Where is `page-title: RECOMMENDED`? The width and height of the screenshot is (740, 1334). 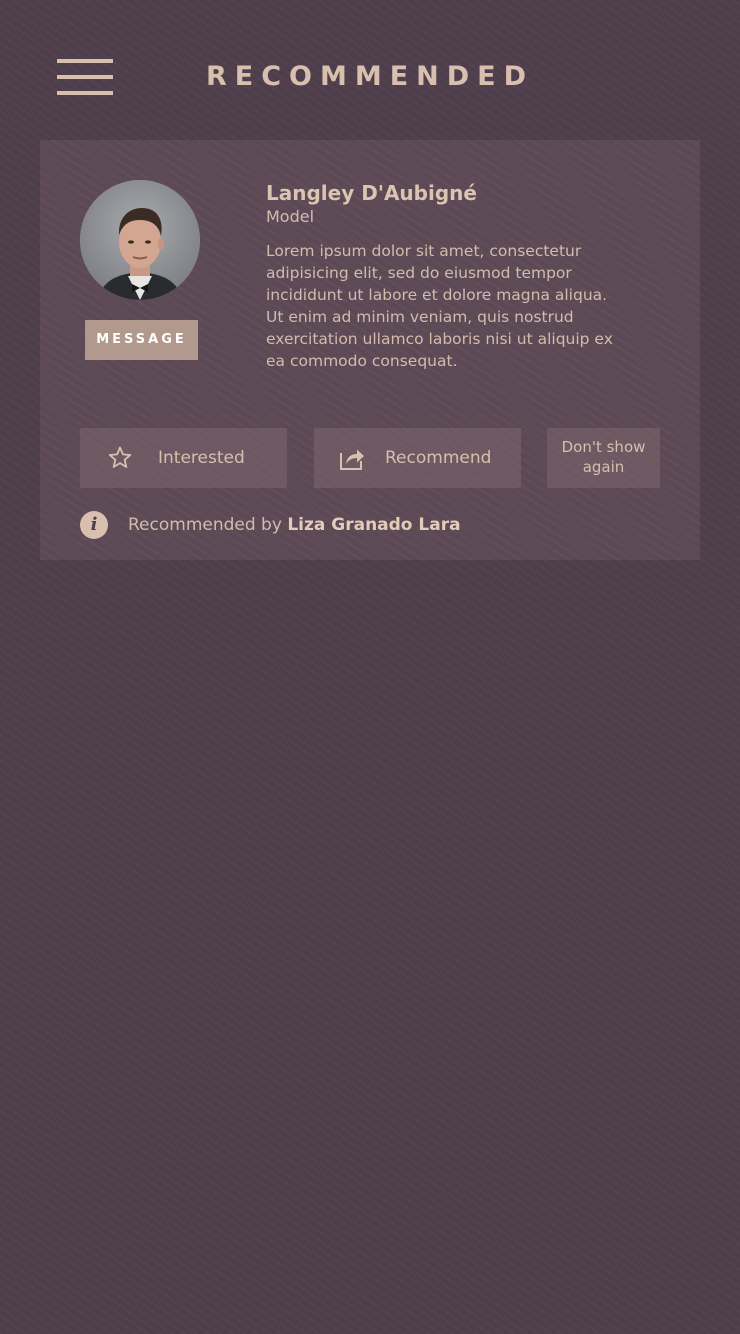
page-title: RECOMMENDED is located at coordinates (370, 76).